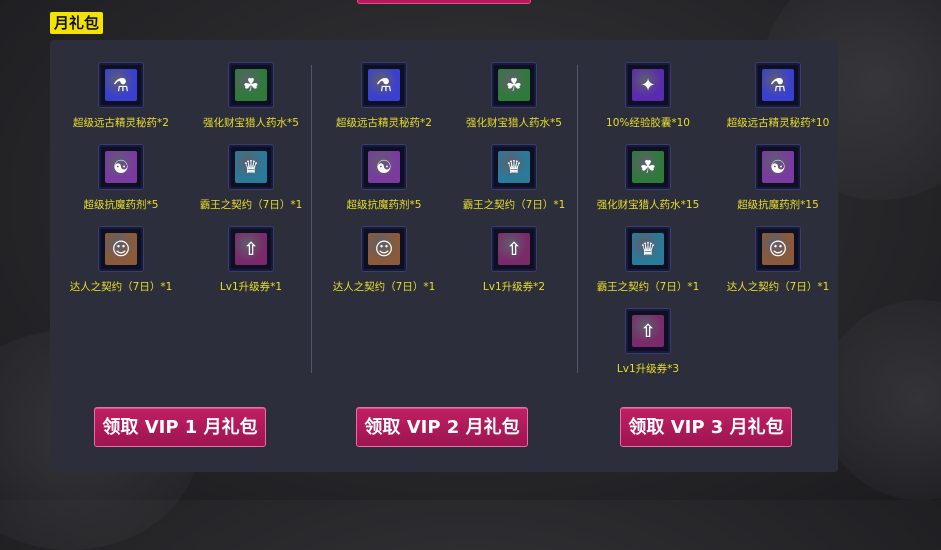 The height and width of the screenshot is (550, 941). What do you see at coordinates (180, 427) in the screenshot?
I see `claim-vip1-button: 领取 VIP 1 月礼包` at bounding box center [180, 427].